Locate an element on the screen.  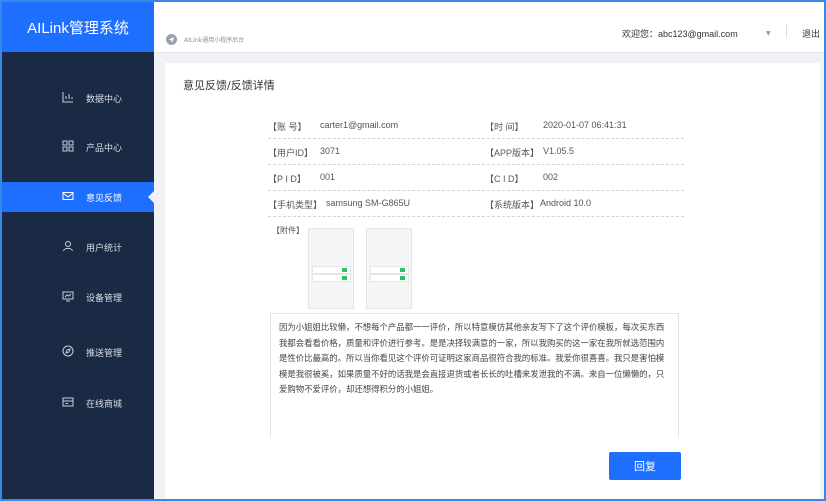
sidebar-item-label: 设备管理 is located at coordinates (104, 299).